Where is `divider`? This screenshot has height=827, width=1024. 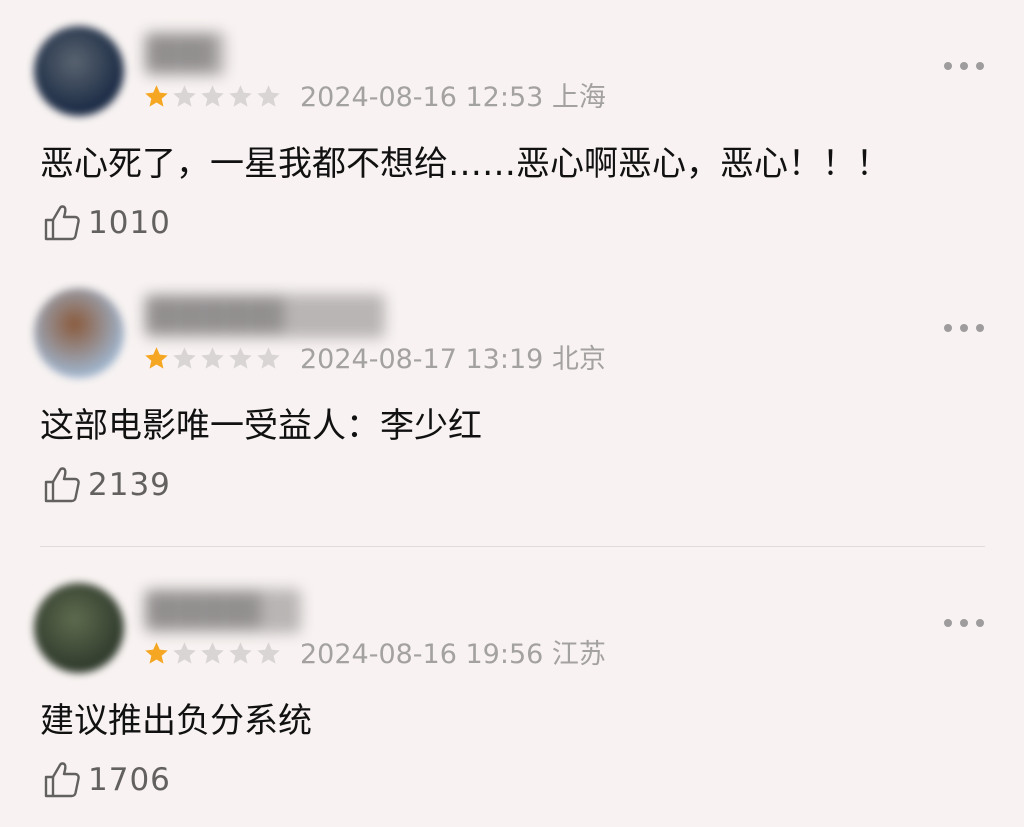
divider is located at coordinates (512, 546).